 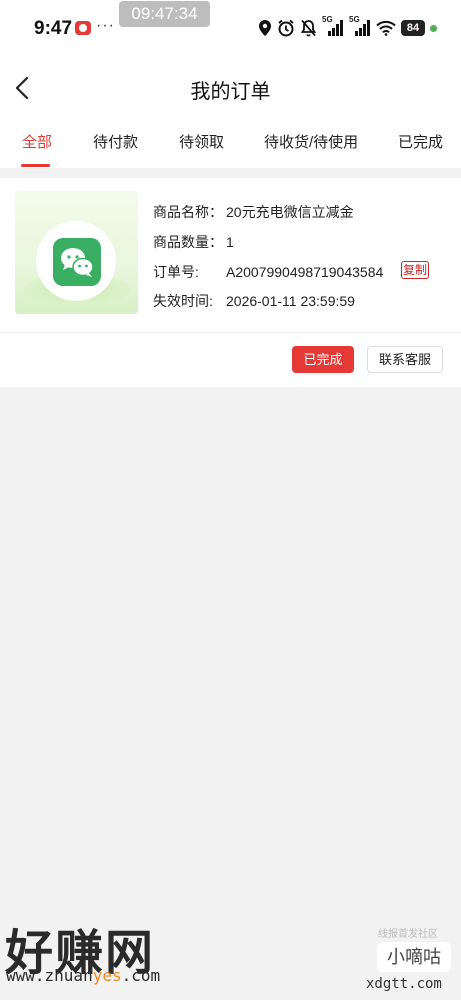 What do you see at coordinates (414, 957) in the screenshot?
I see `watermark-small-brand: 小嘀咕` at bounding box center [414, 957].